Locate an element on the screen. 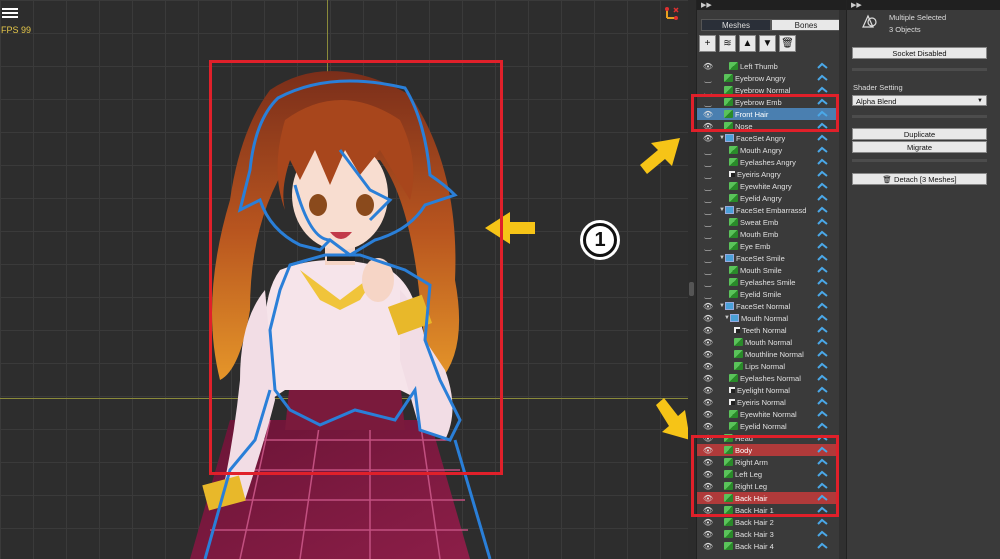 The width and height of the screenshot is (1000, 559). tree-row: ‿ Mouth Emb is located at coordinates (767, 234).